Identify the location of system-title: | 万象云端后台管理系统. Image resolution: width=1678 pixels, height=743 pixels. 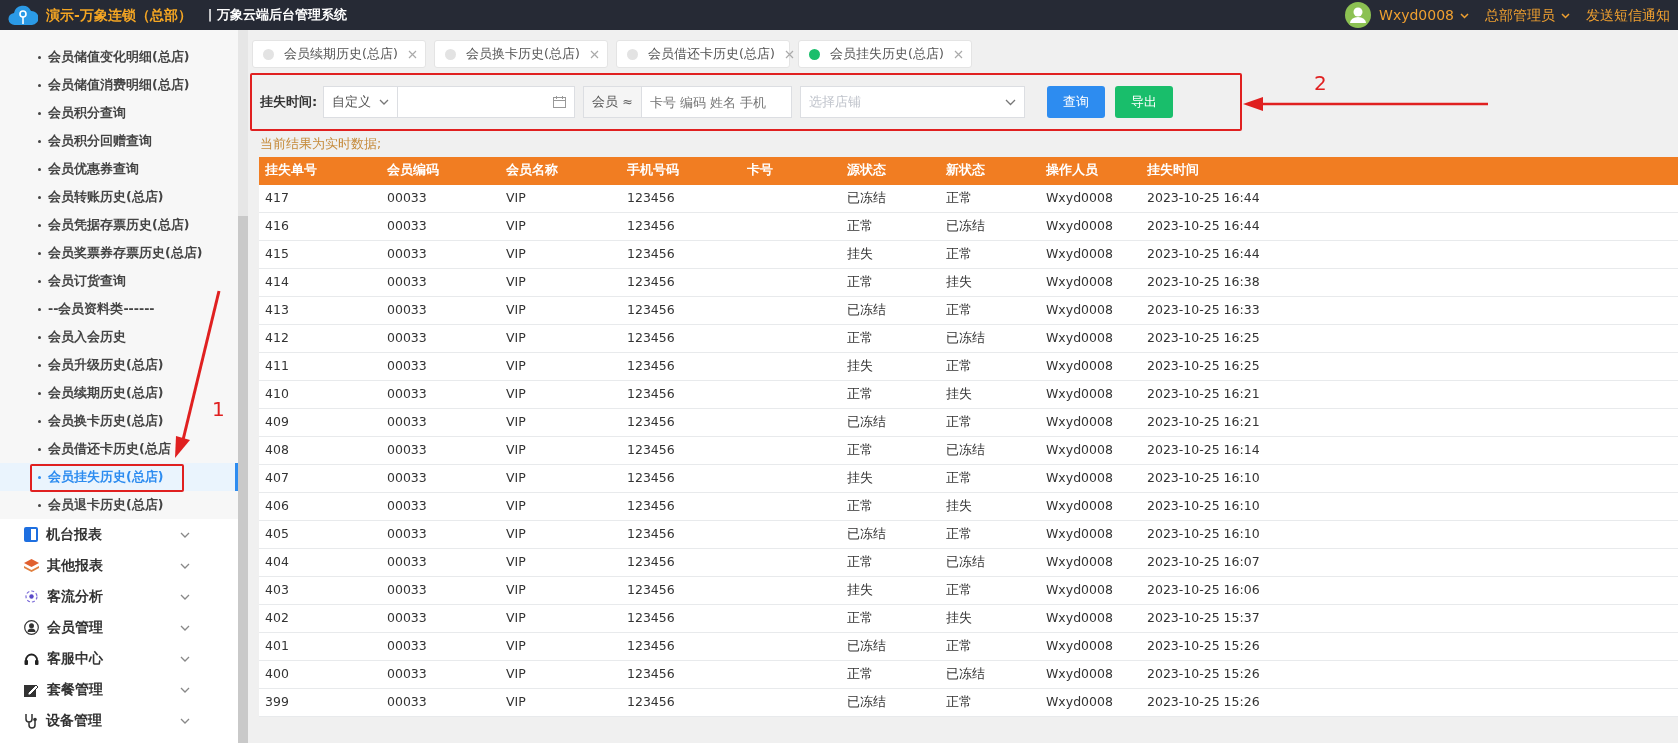
(277, 14).